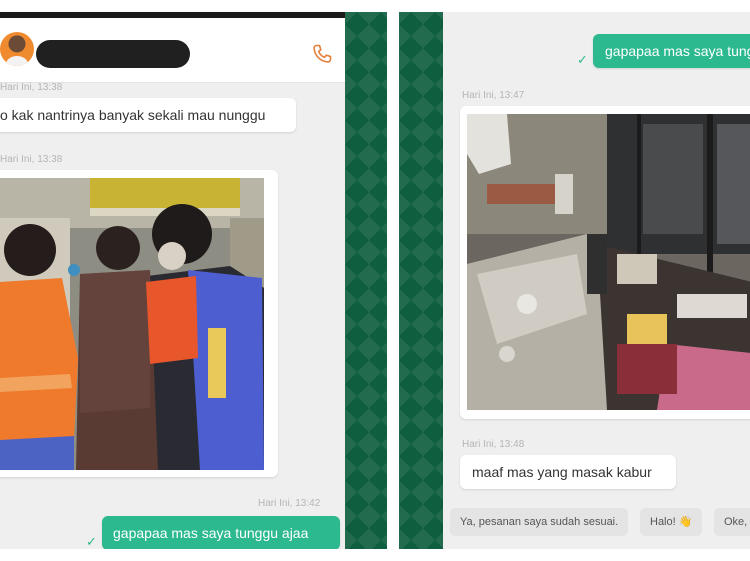  What do you see at coordinates (113, 54) in the screenshot?
I see `redacted-contact-name` at bounding box center [113, 54].